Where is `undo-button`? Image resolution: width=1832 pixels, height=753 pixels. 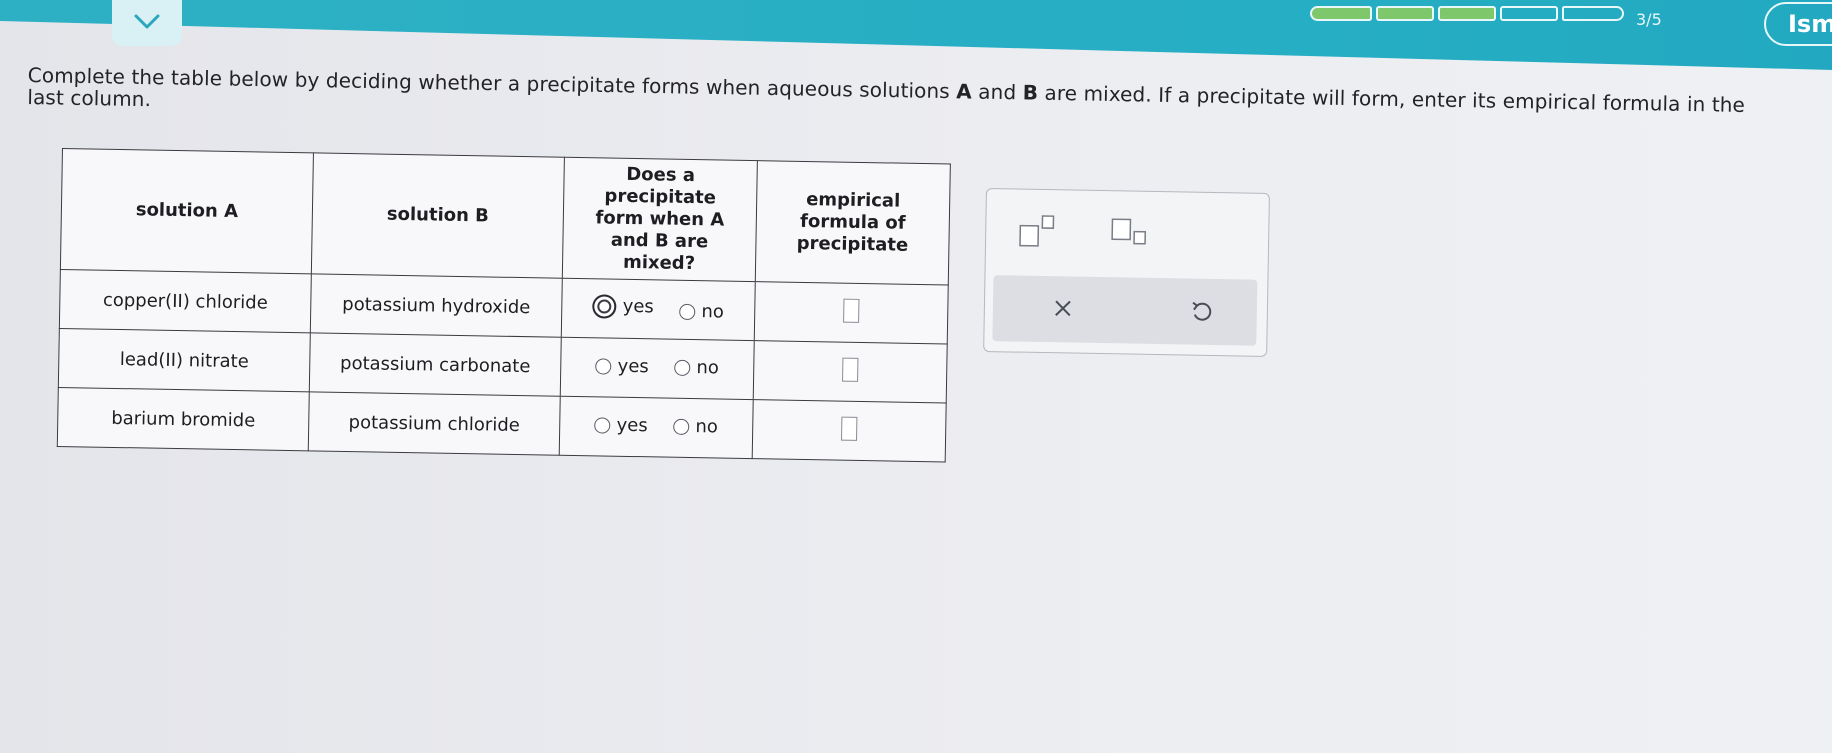 undo-button is located at coordinates (1202, 314).